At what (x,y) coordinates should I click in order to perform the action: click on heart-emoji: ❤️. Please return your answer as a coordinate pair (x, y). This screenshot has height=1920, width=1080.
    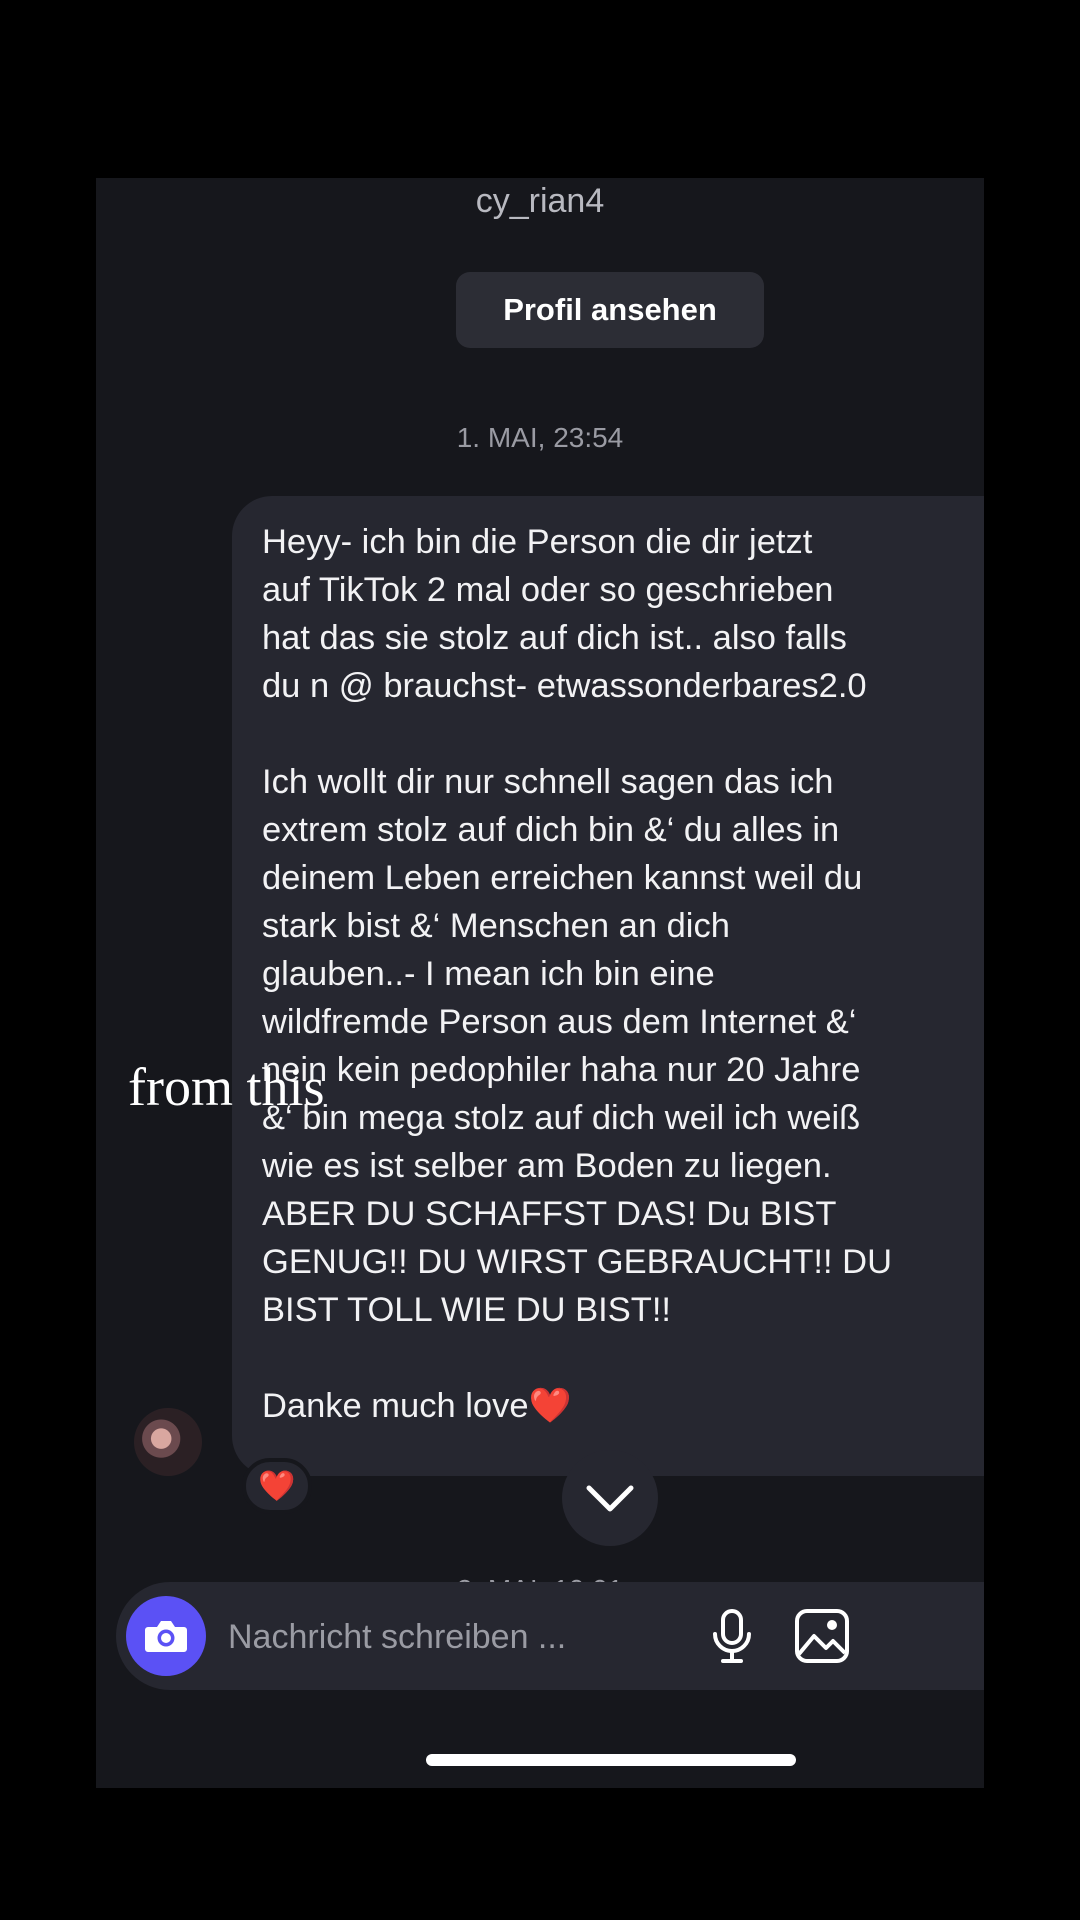
    Looking at the image, I should click on (550, 1406).